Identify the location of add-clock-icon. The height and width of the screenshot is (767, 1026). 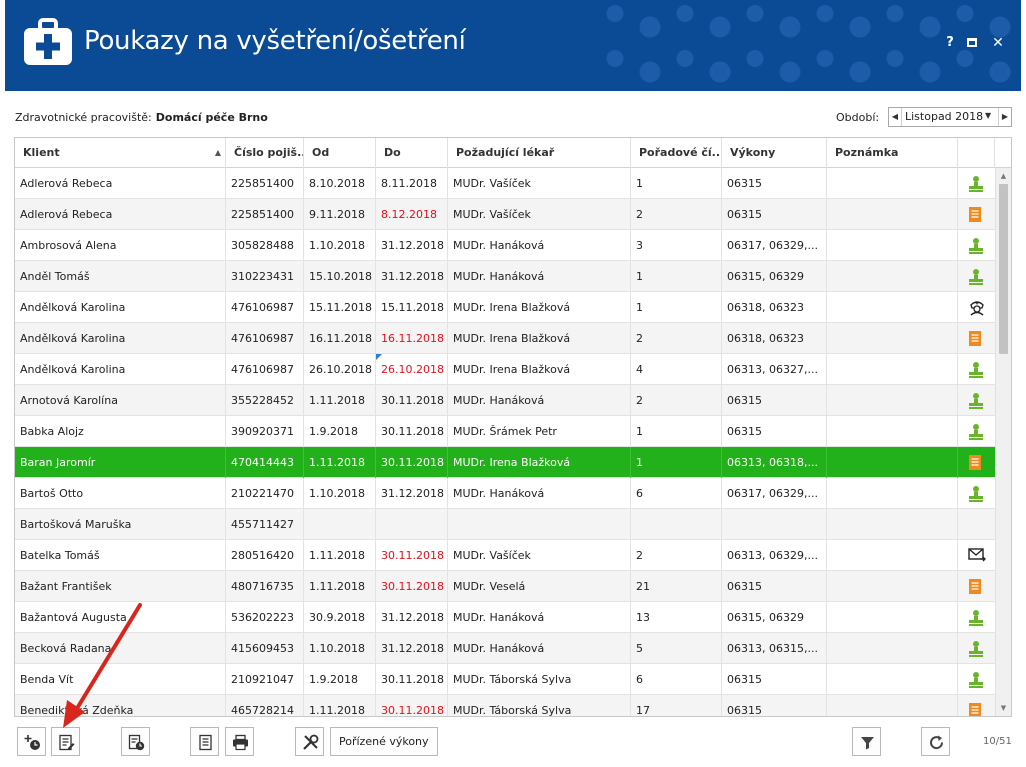
(32, 742).